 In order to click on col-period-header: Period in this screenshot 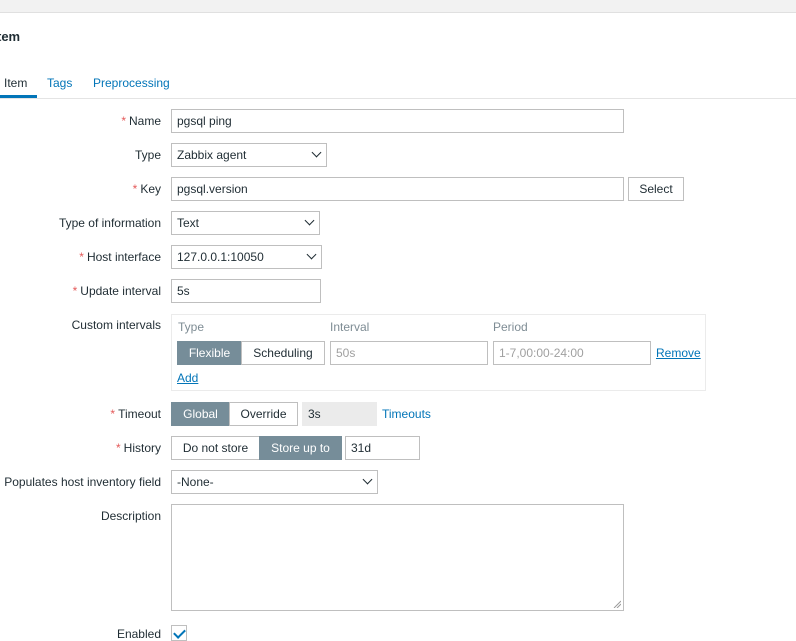, I will do `click(510, 327)`.